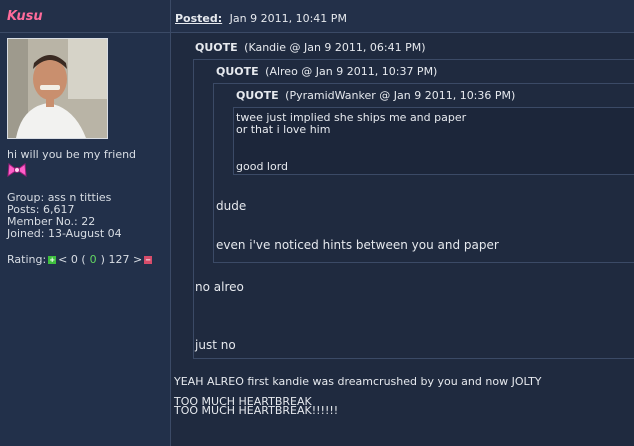 The width and height of the screenshot is (634, 446). I want to click on rating: Rating: + < 0 ( 0 ) 127 > −, so click(80, 259).